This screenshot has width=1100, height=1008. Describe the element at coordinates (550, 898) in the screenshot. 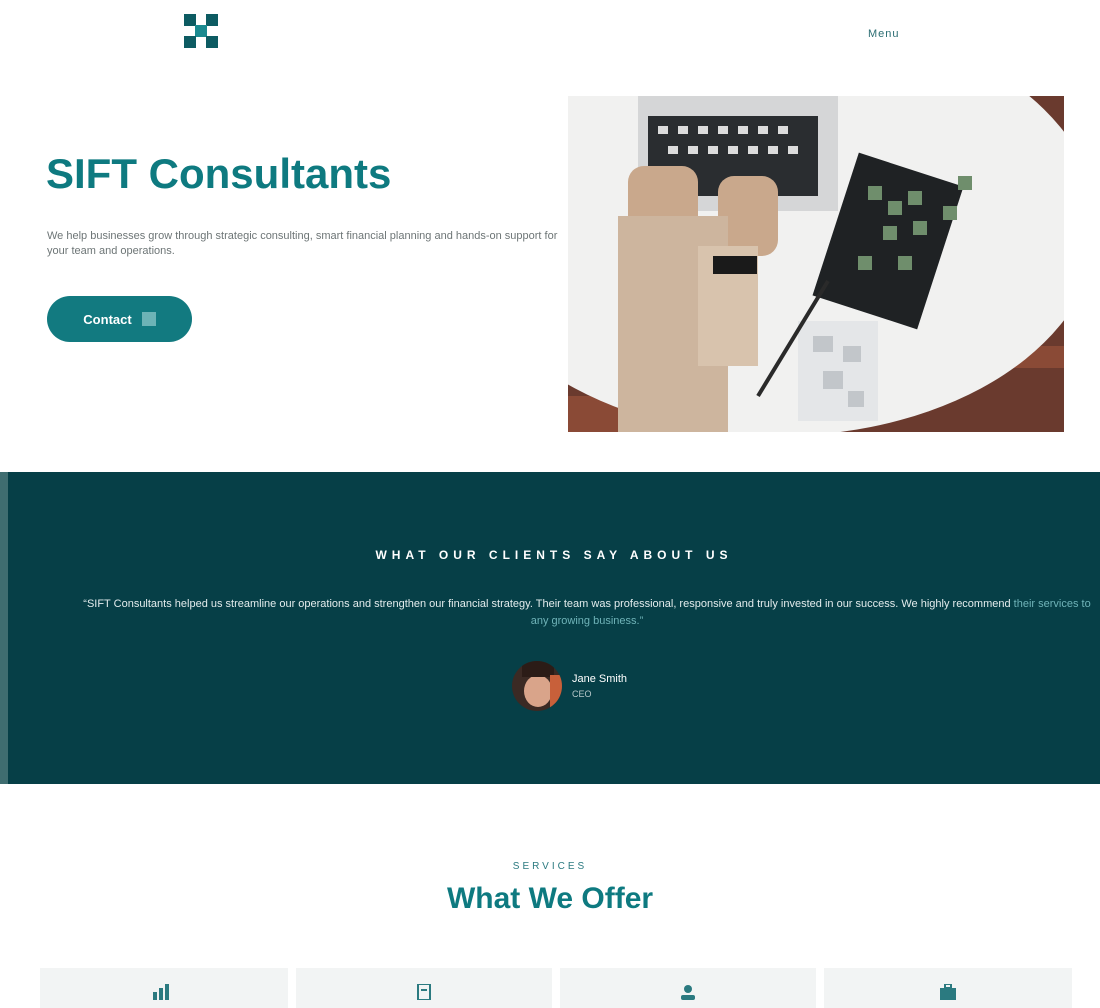

I see `section-title: What We Offer` at that location.